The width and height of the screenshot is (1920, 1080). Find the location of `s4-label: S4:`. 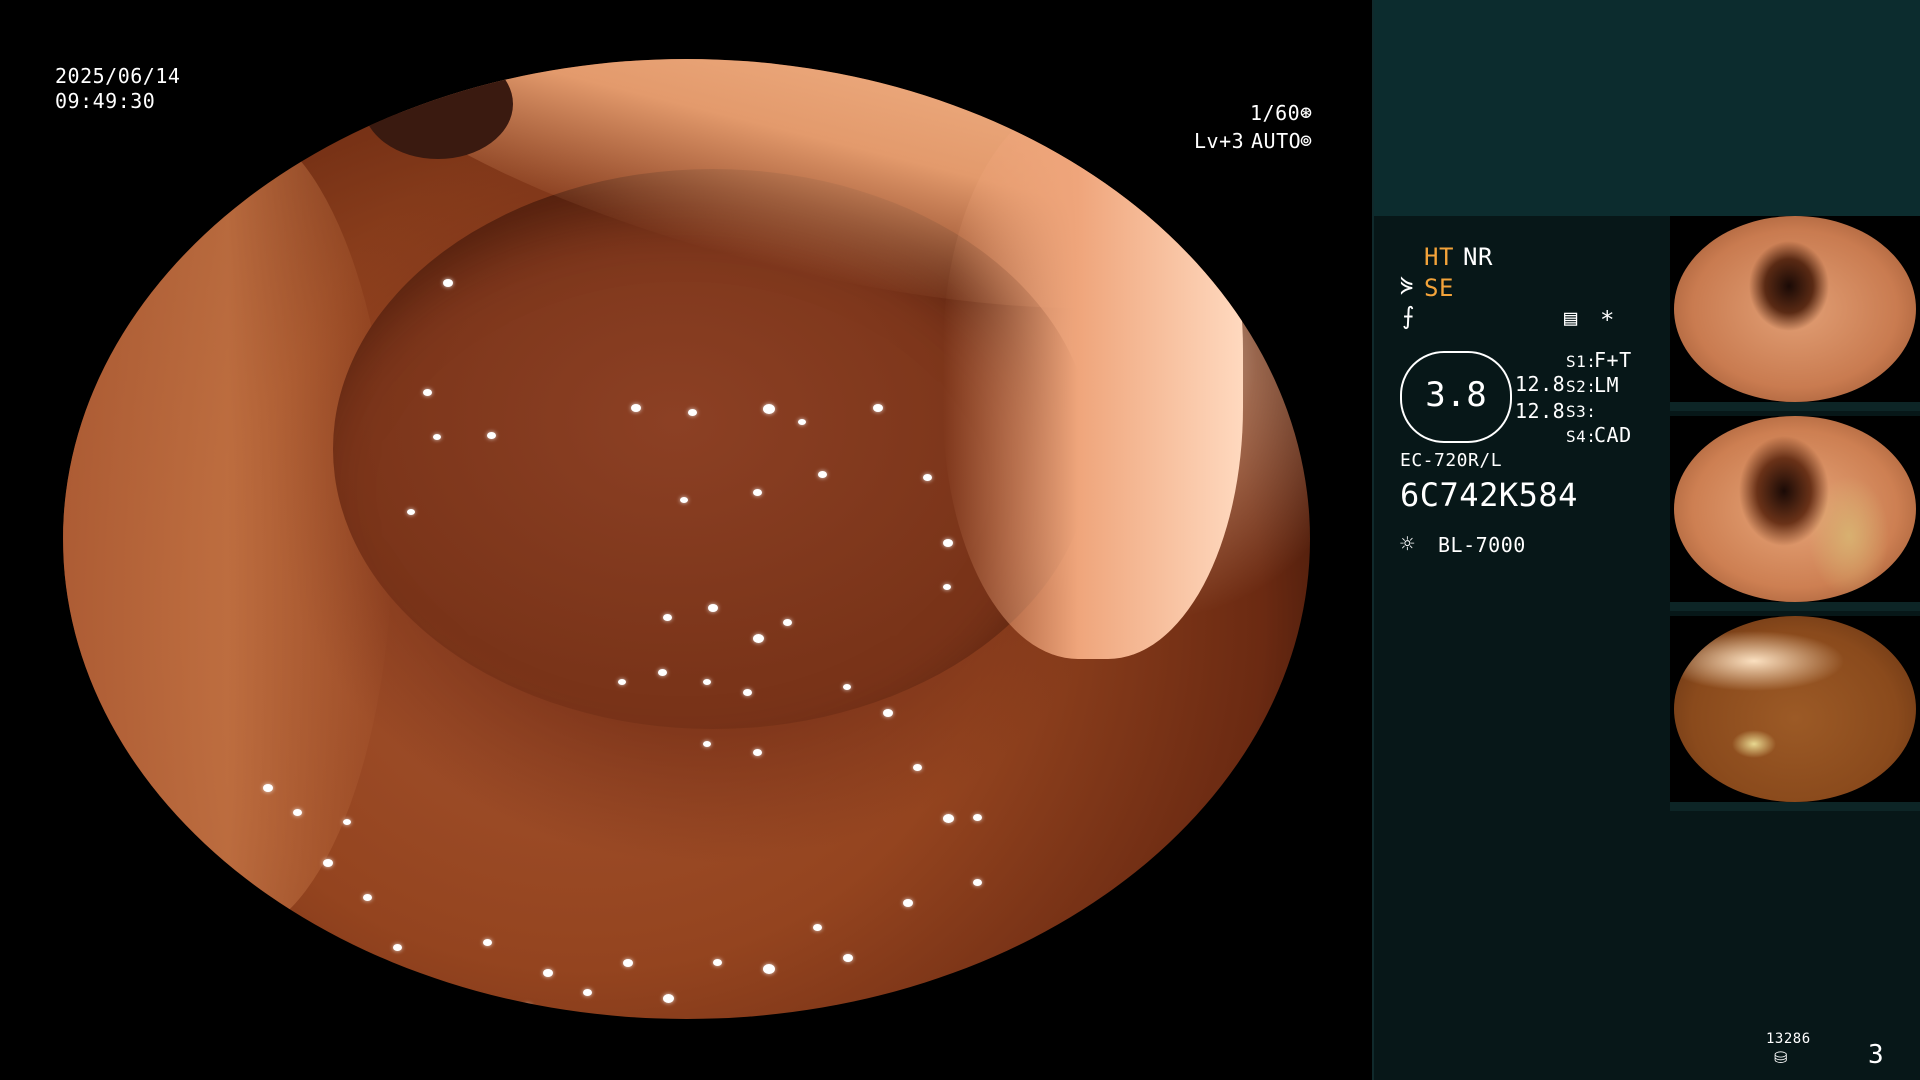

s4-label: S4: is located at coordinates (1581, 436).